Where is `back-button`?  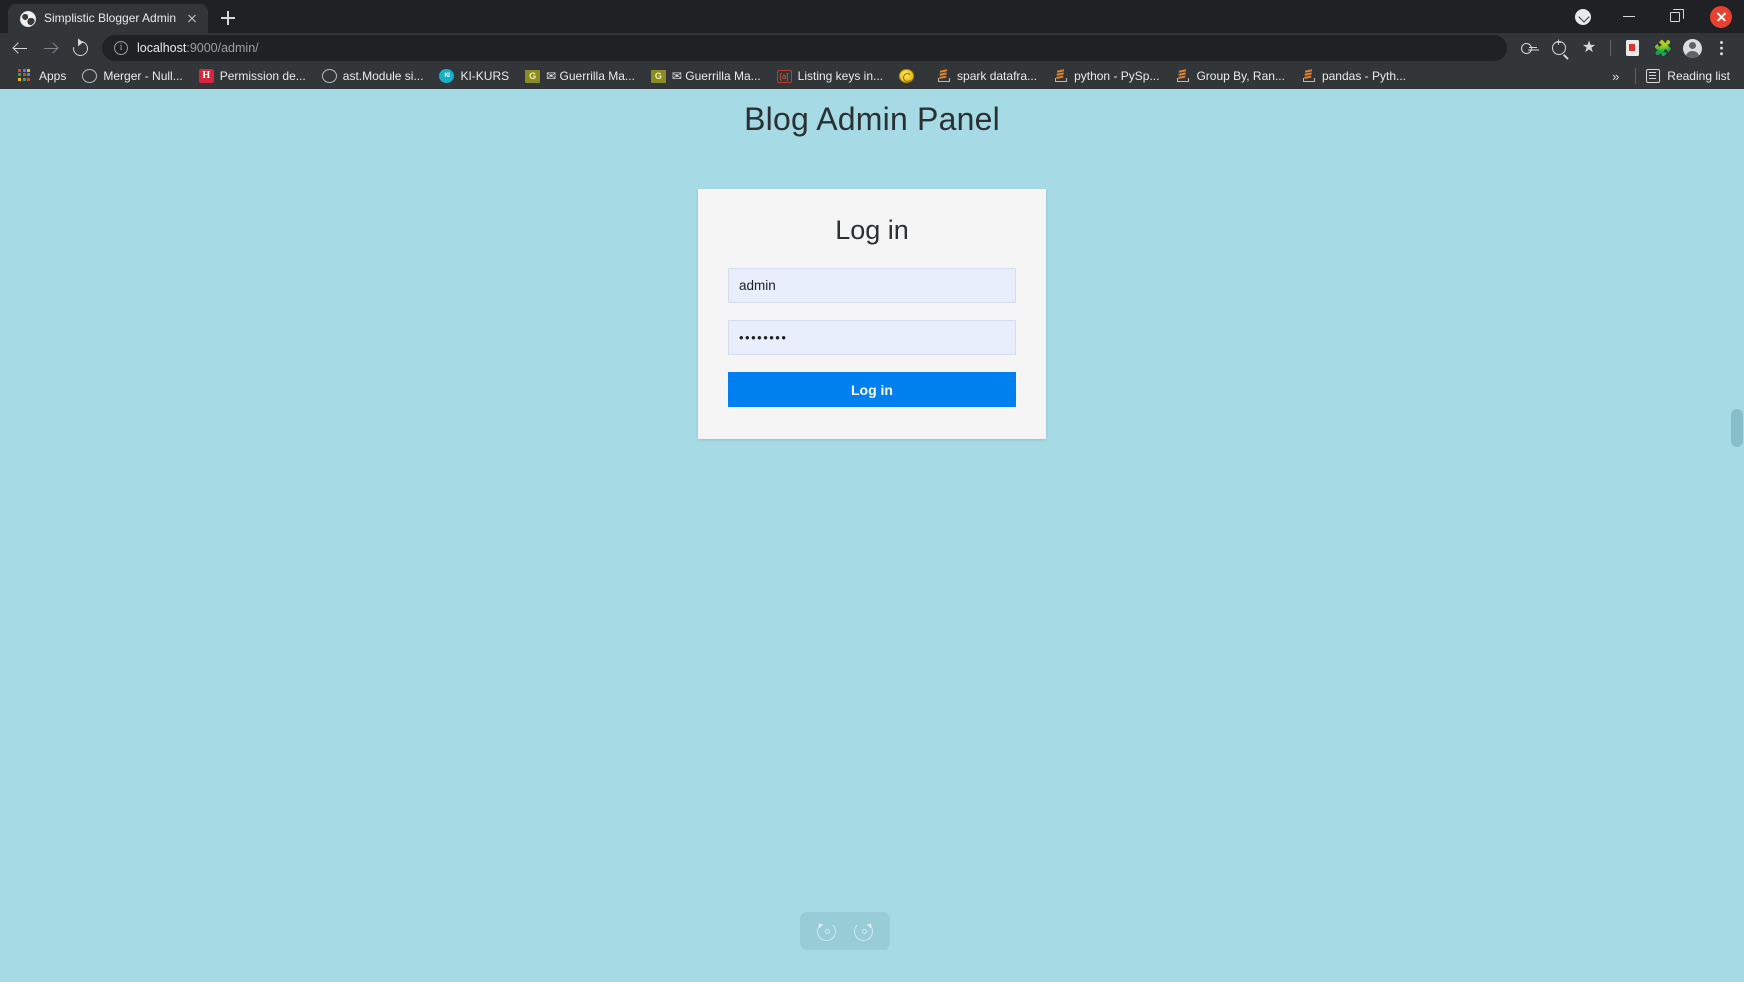 back-button is located at coordinates (20, 48).